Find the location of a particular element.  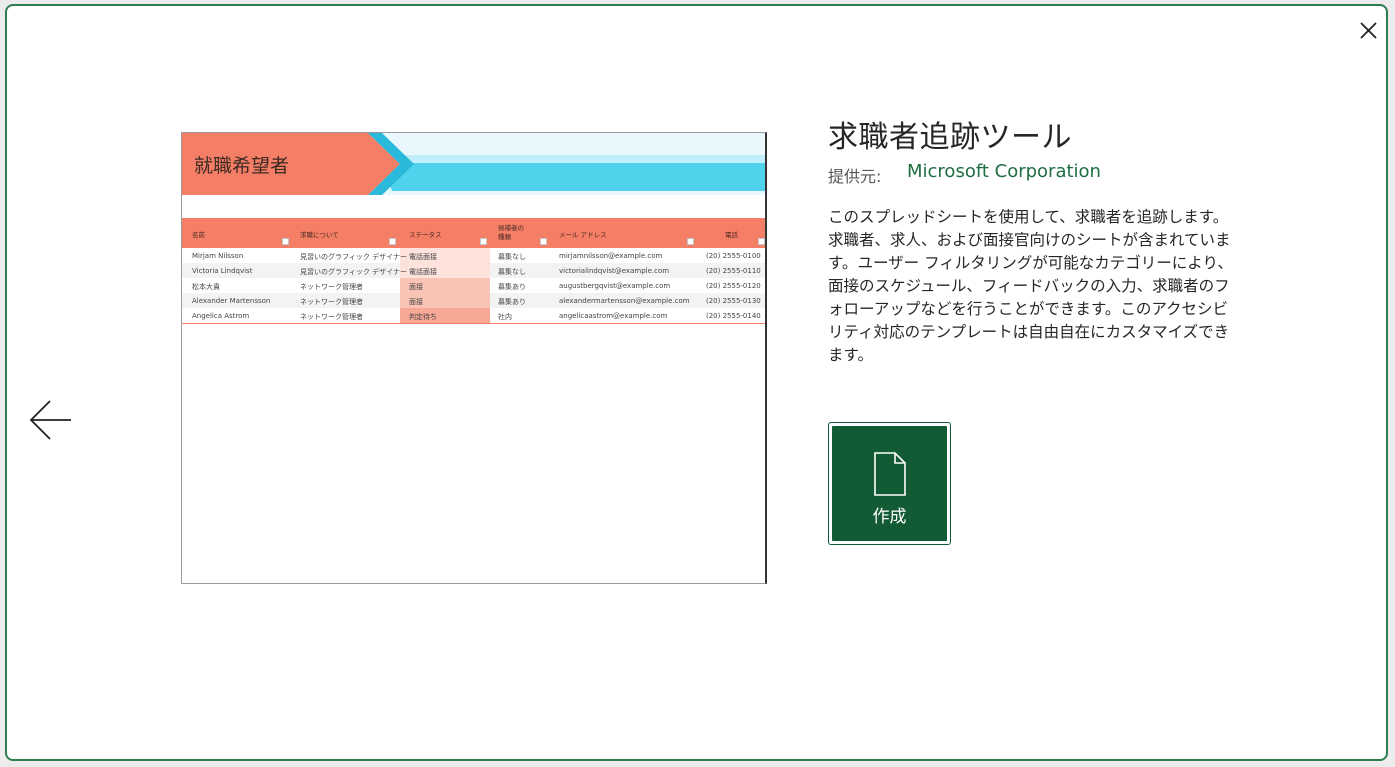

close-button is located at coordinates (1369, 31).